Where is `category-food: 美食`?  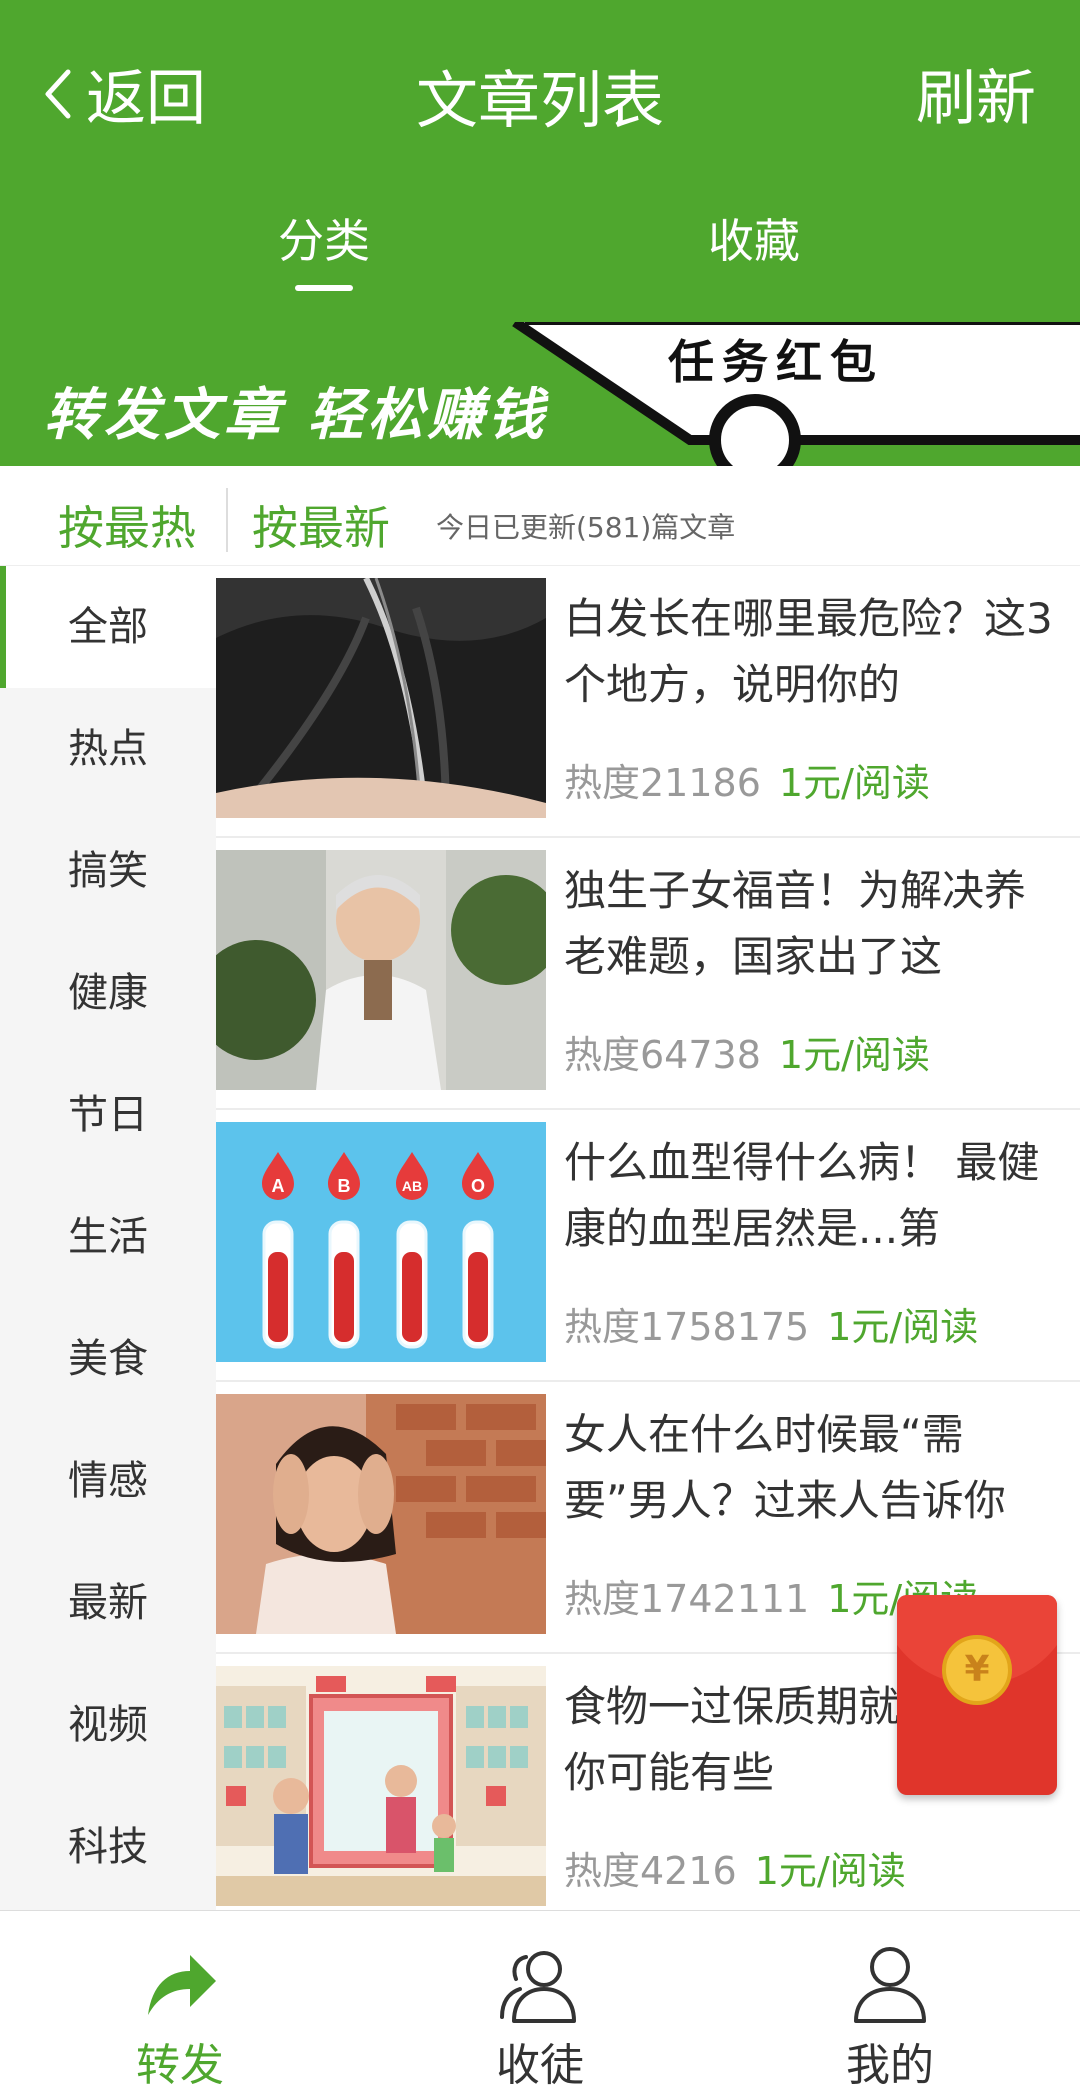 category-food: 美食 is located at coordinates (108, 1359).